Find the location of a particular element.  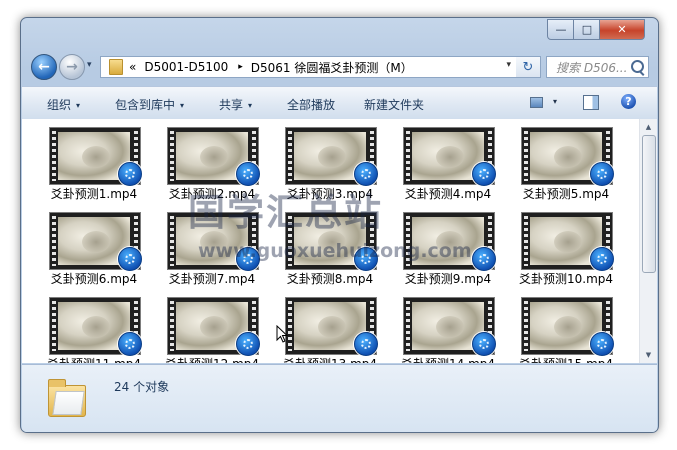

forward-arrow-icon: → is located at coordinates (72, 67).